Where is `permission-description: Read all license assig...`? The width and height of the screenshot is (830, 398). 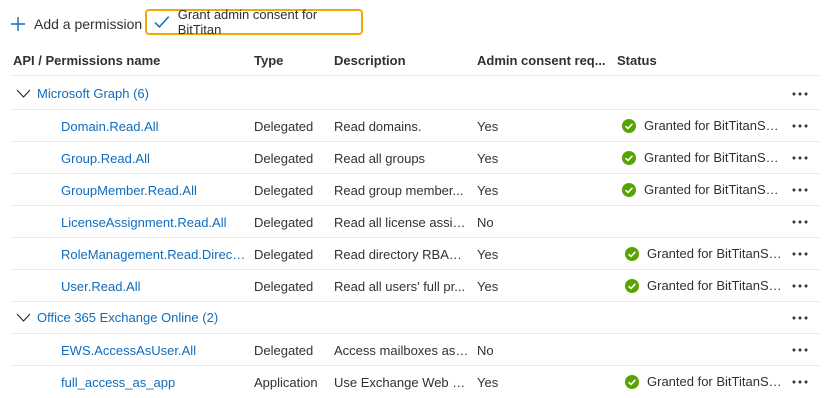
permission-description: Read all license assig... is located at coordinates (401, 222).